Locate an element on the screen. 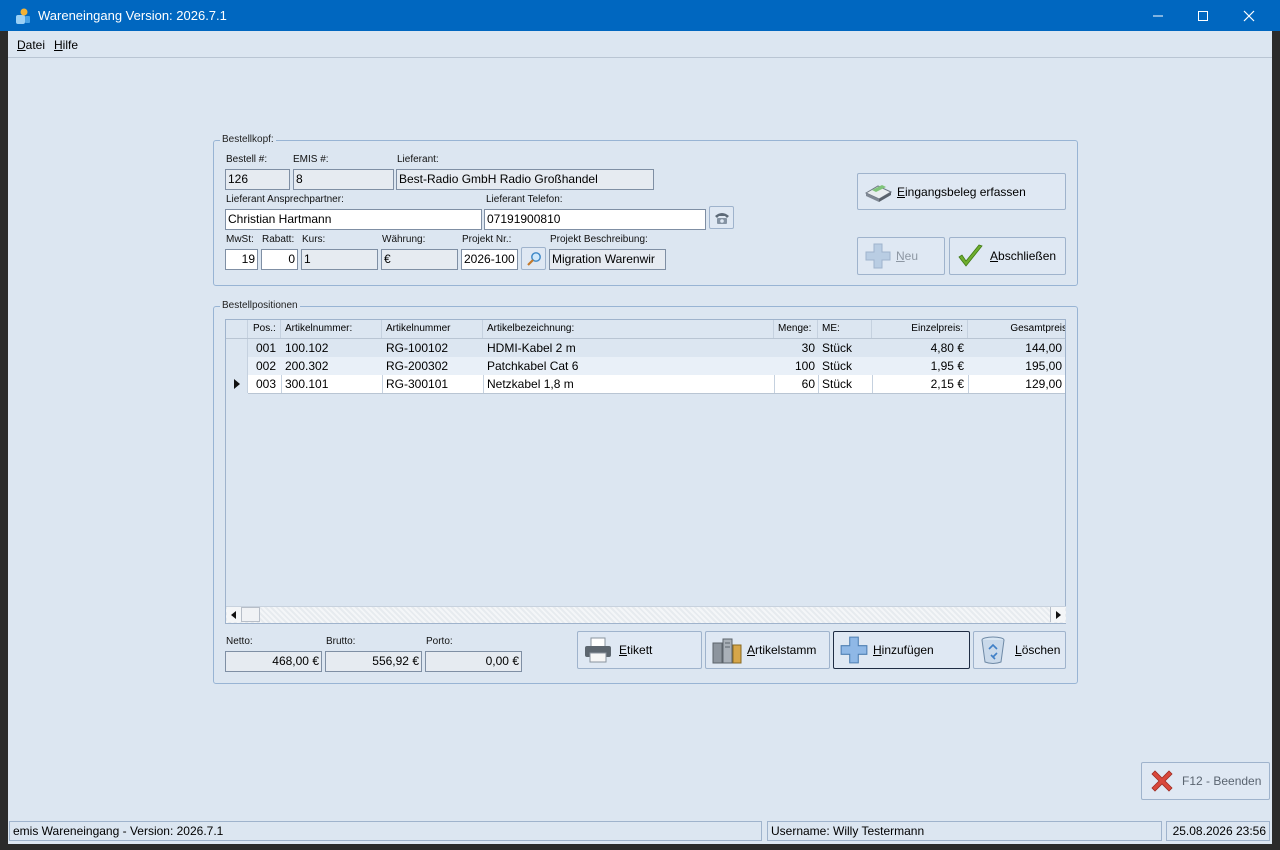 The height and width of the screenshot is (850, 1280). neu-label: Neu is located at coordinates (907, 256).